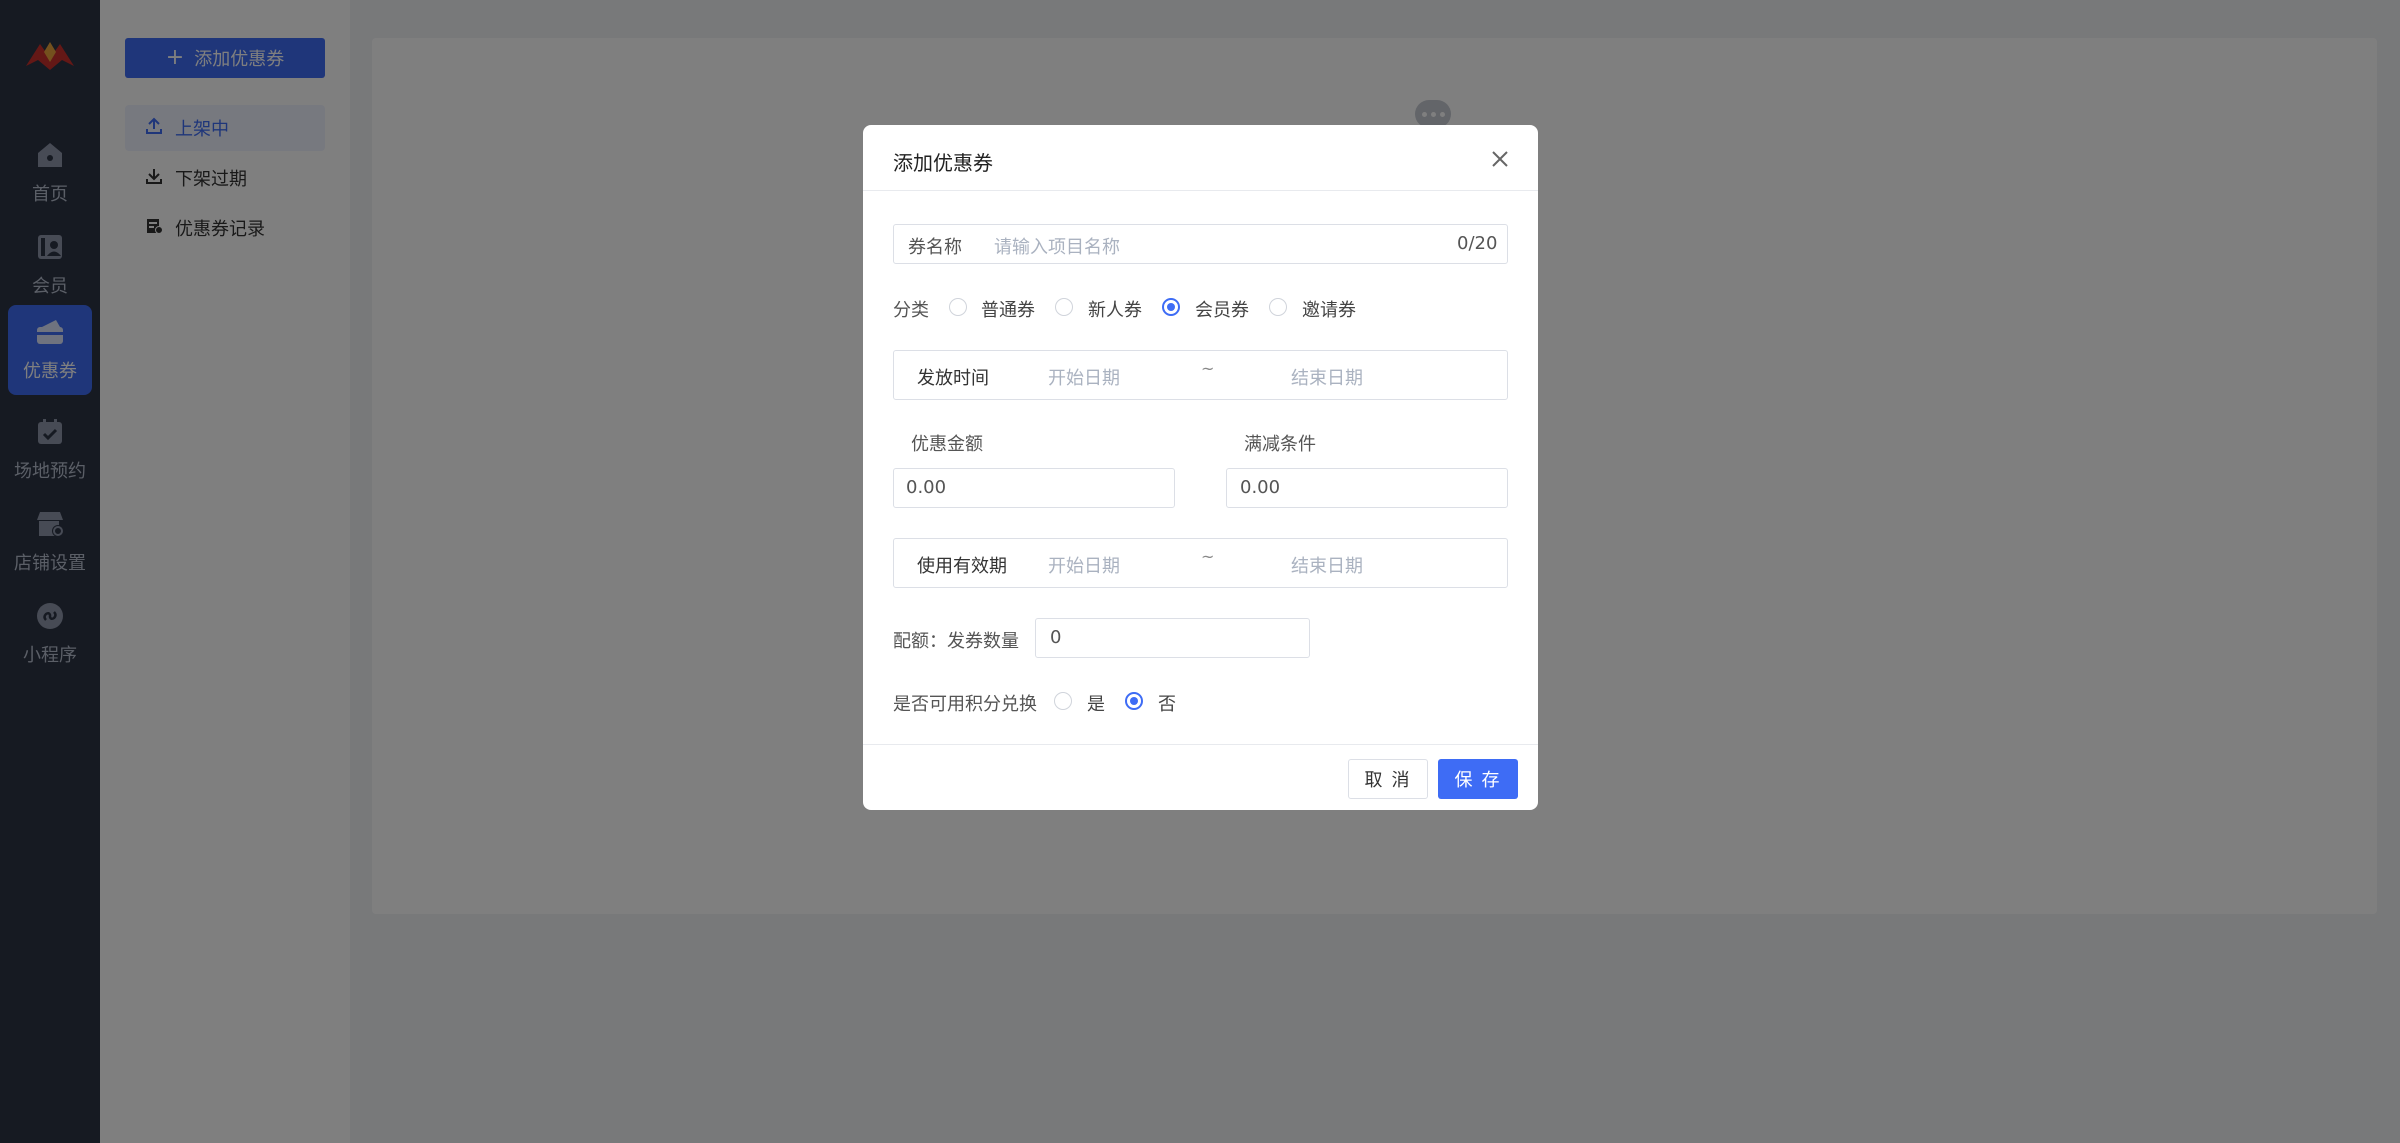 The image size is (2400, 1143). I want to click on category-option-label: 会员券, so click(1222, 310).